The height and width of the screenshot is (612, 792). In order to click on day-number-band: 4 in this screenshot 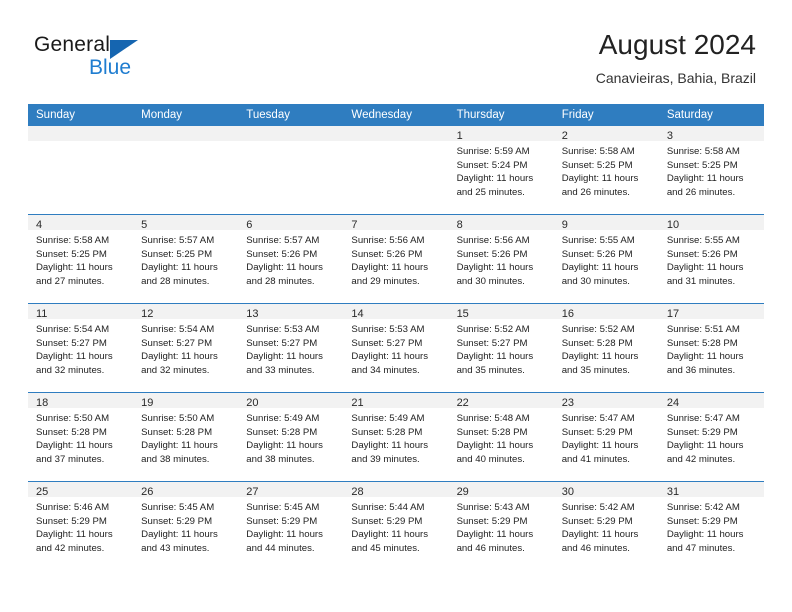, I will do `click(81, 223)`.